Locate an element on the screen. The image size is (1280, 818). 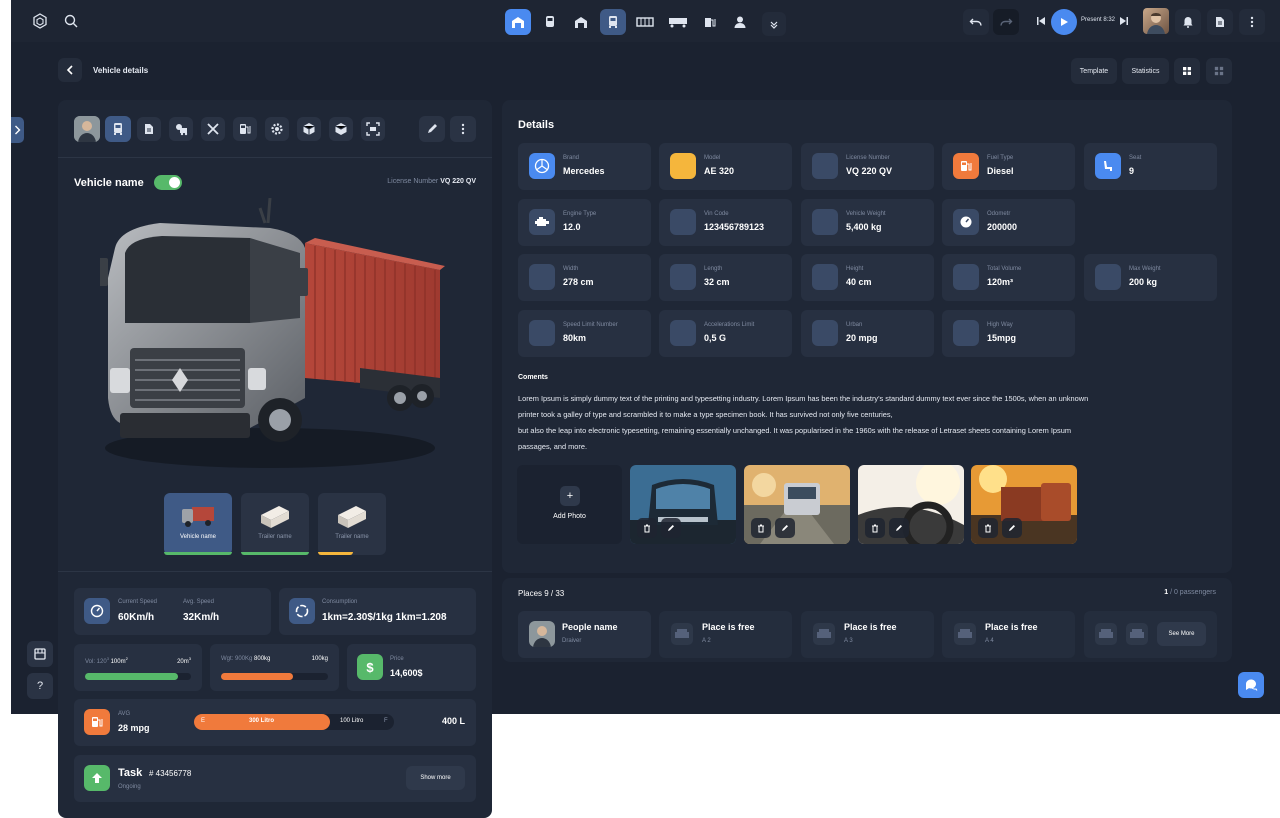
price-label: Price is located at coordinates (397, 659).